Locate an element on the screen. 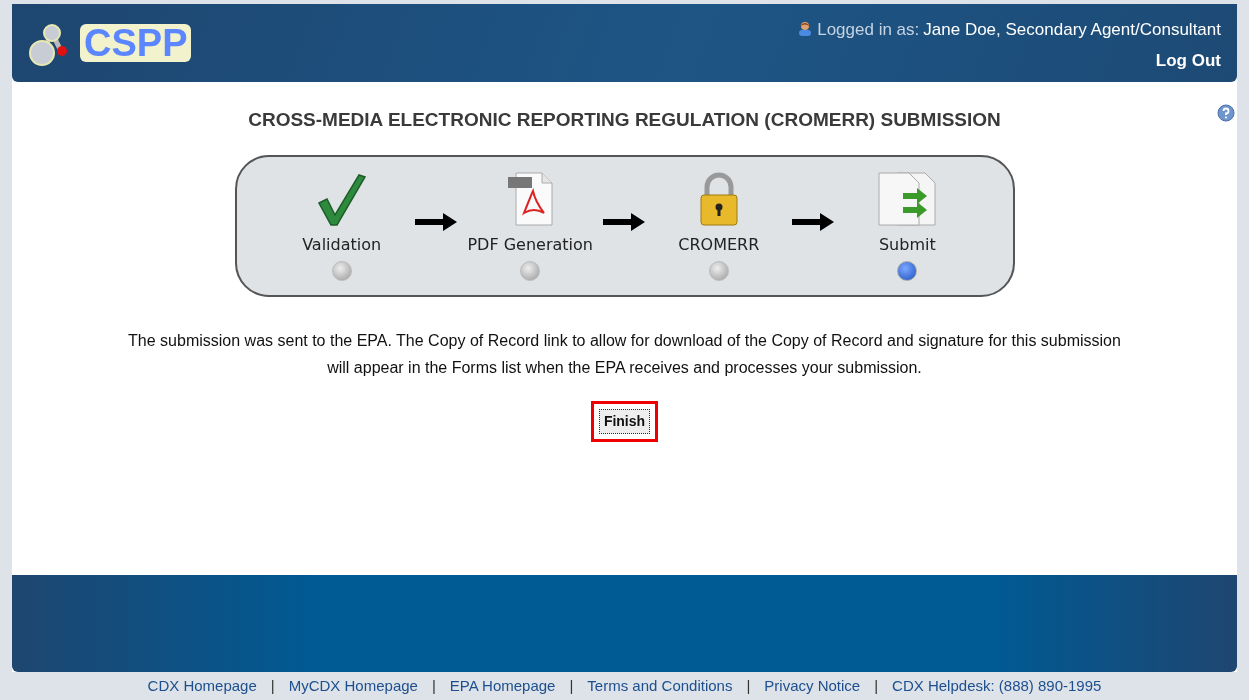  footer-link: MyCDX Homepage is located at coordinates (353, 686).